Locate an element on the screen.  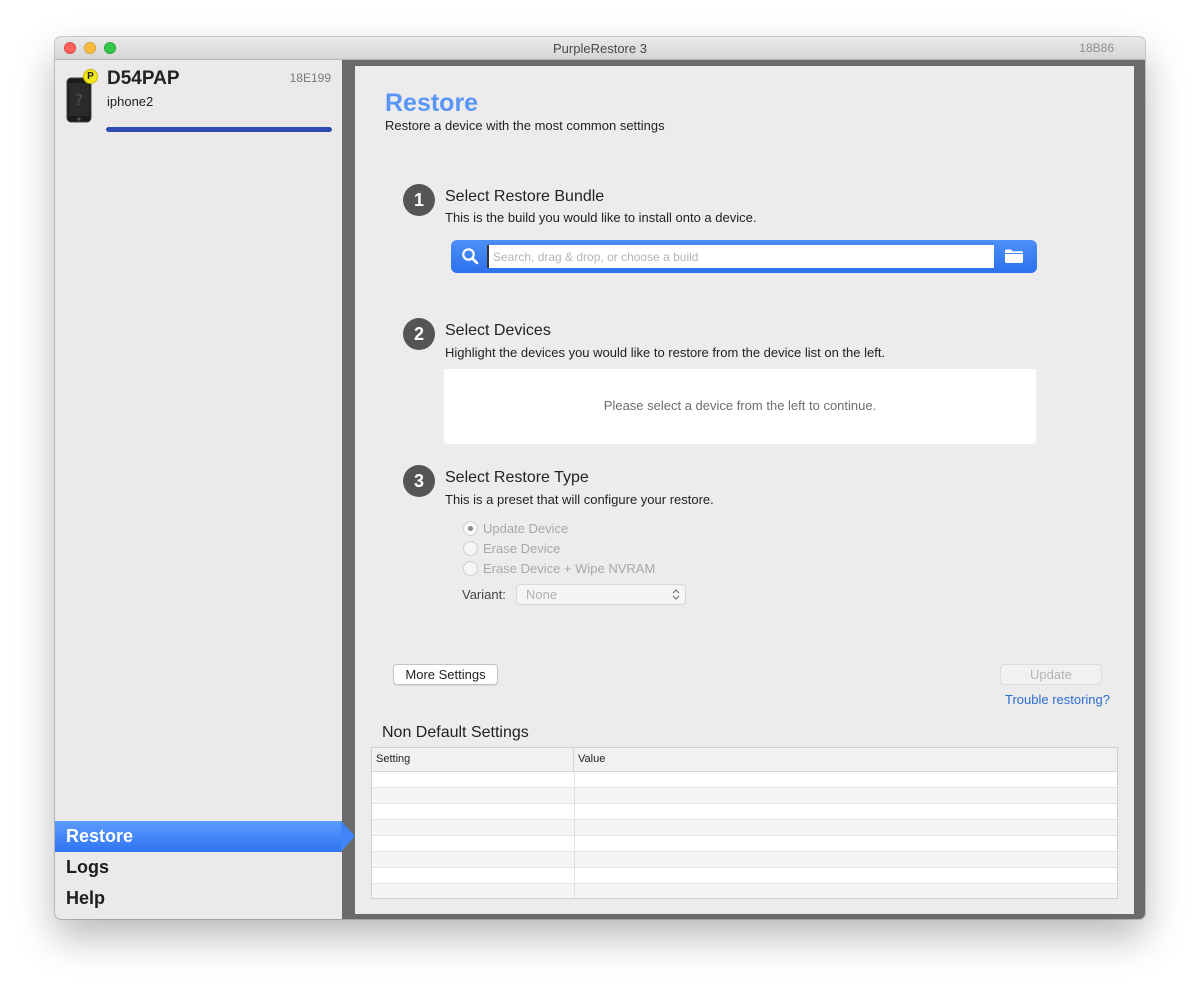
radio-label: Erase Device is located at coordinates (522, 548).